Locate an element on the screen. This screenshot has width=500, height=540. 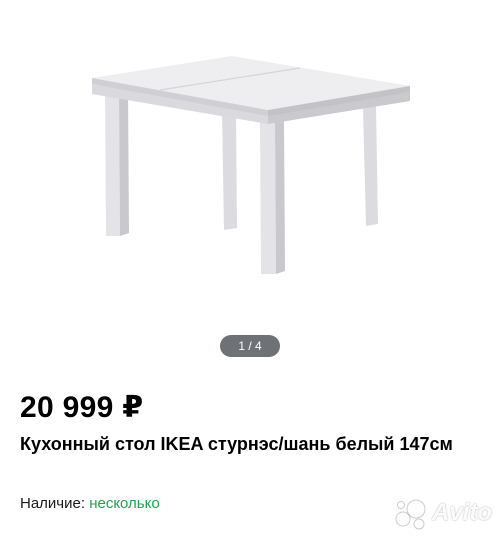
availability: Наличие: несколько is located at coordinates (90, 503).